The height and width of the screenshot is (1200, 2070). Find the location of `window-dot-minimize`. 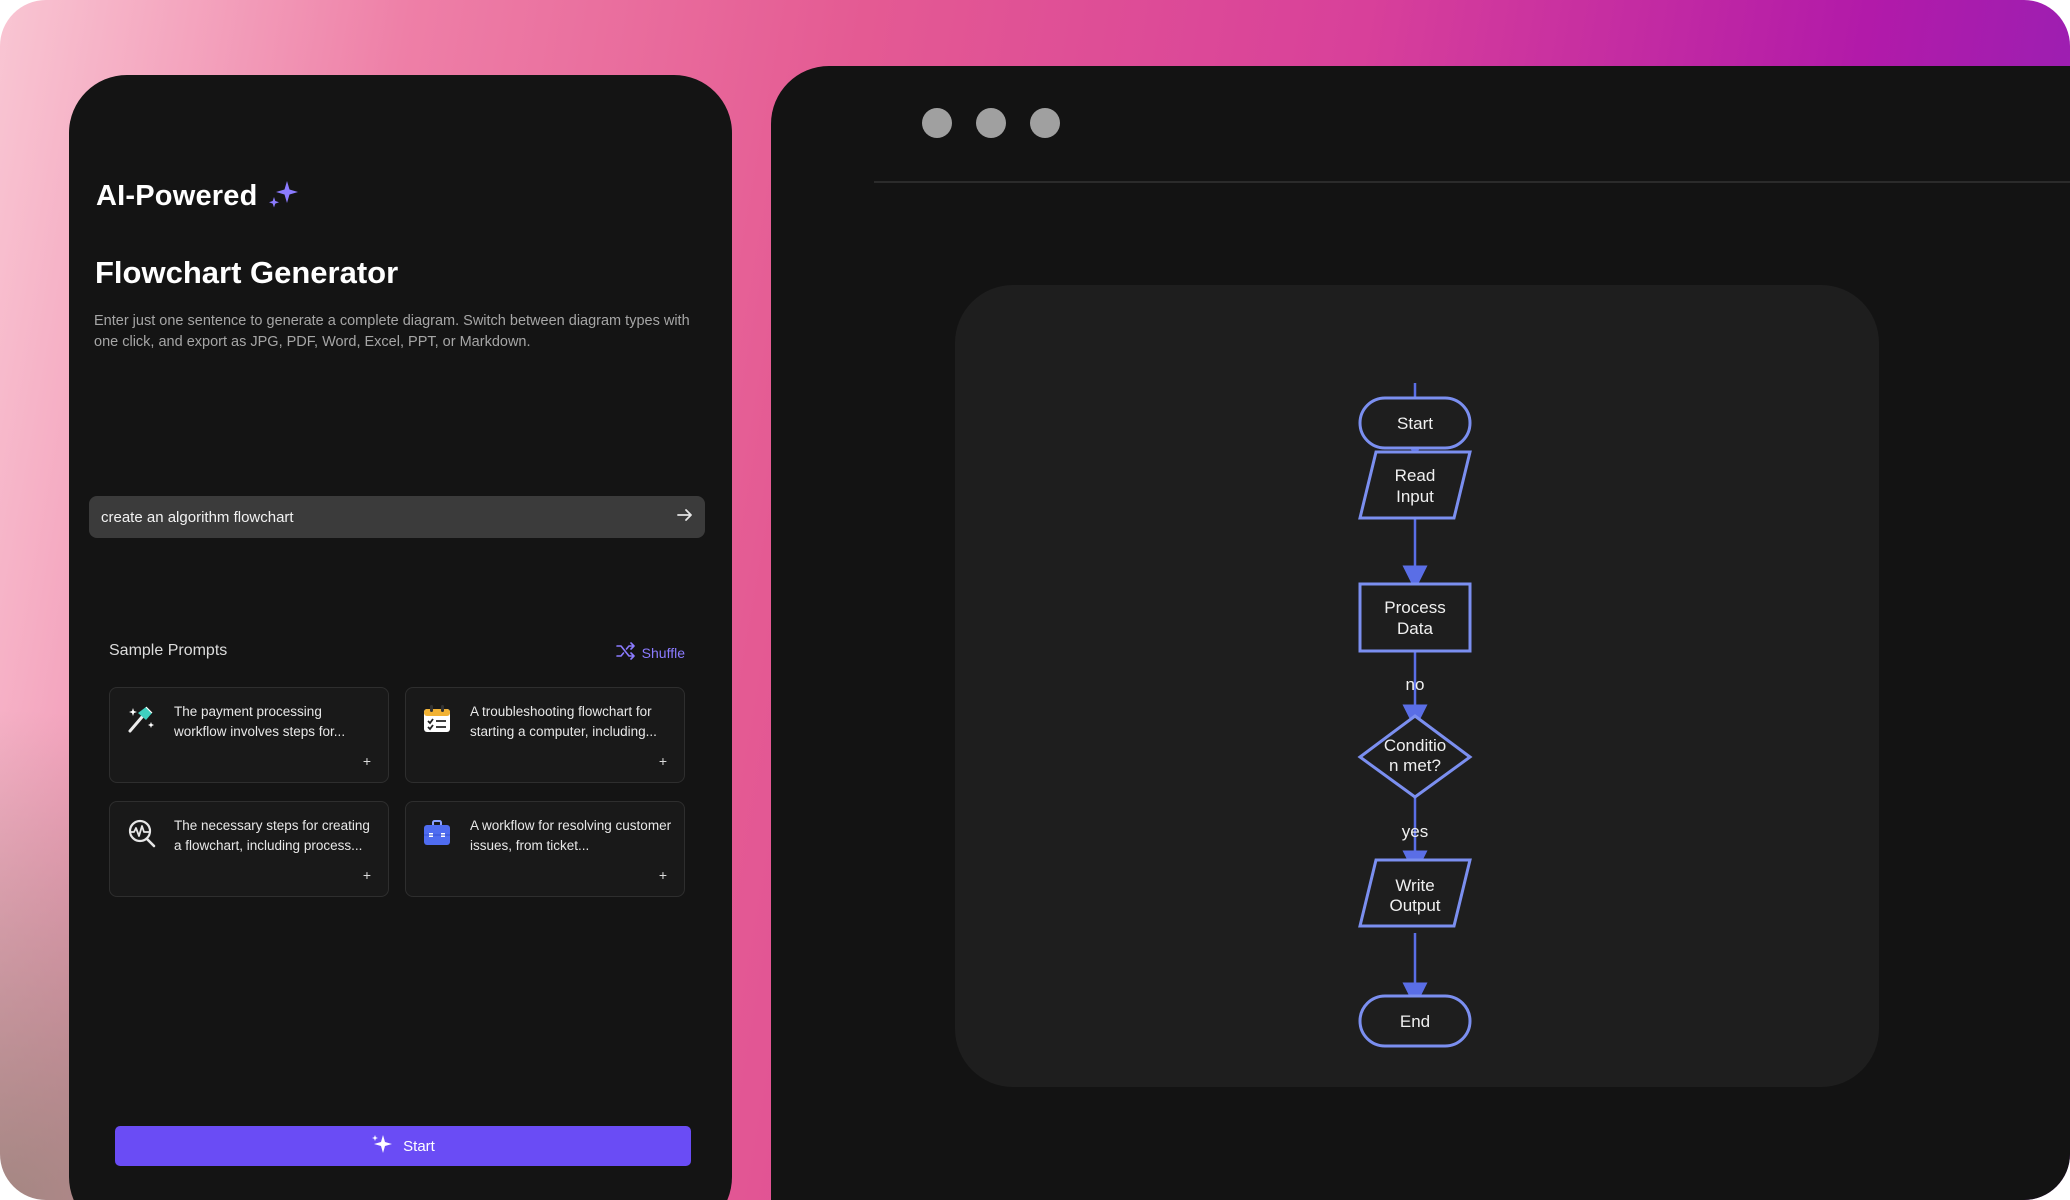

window-dot-minimize is located at coordinates (991, 123).